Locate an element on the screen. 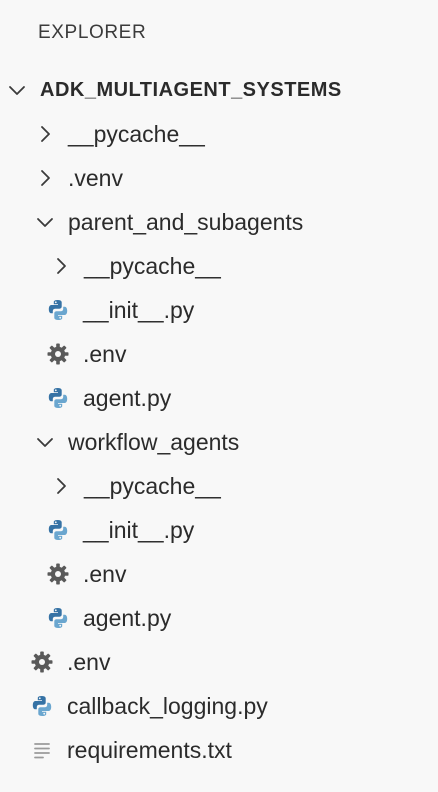 This screenshot has width=438, height=792. tree-root-folder: ADK_MULTIAGENT_SYSTEMS is located at coordinates (219, 90).